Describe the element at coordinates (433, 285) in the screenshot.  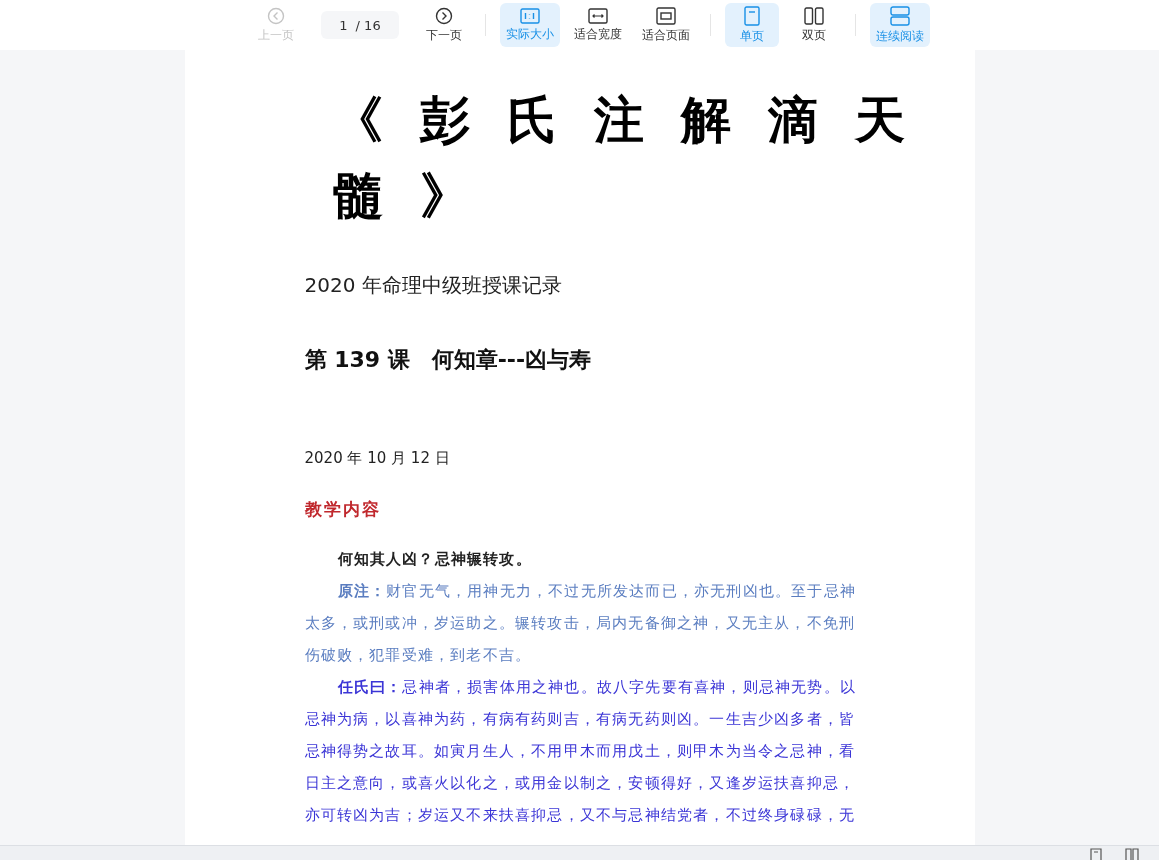
I see `document-subtitle: 2020 年命理中级班授课记录` at that location.